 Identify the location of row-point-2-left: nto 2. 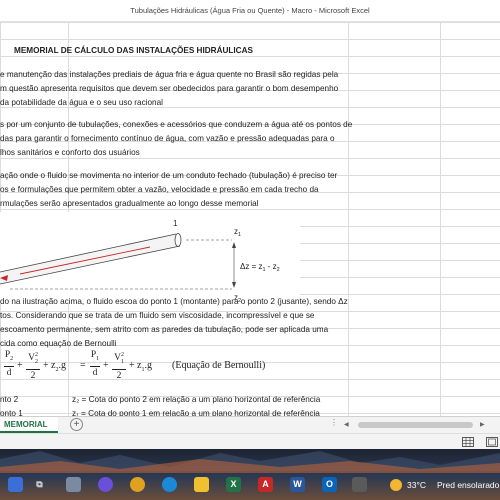
(9, 399).